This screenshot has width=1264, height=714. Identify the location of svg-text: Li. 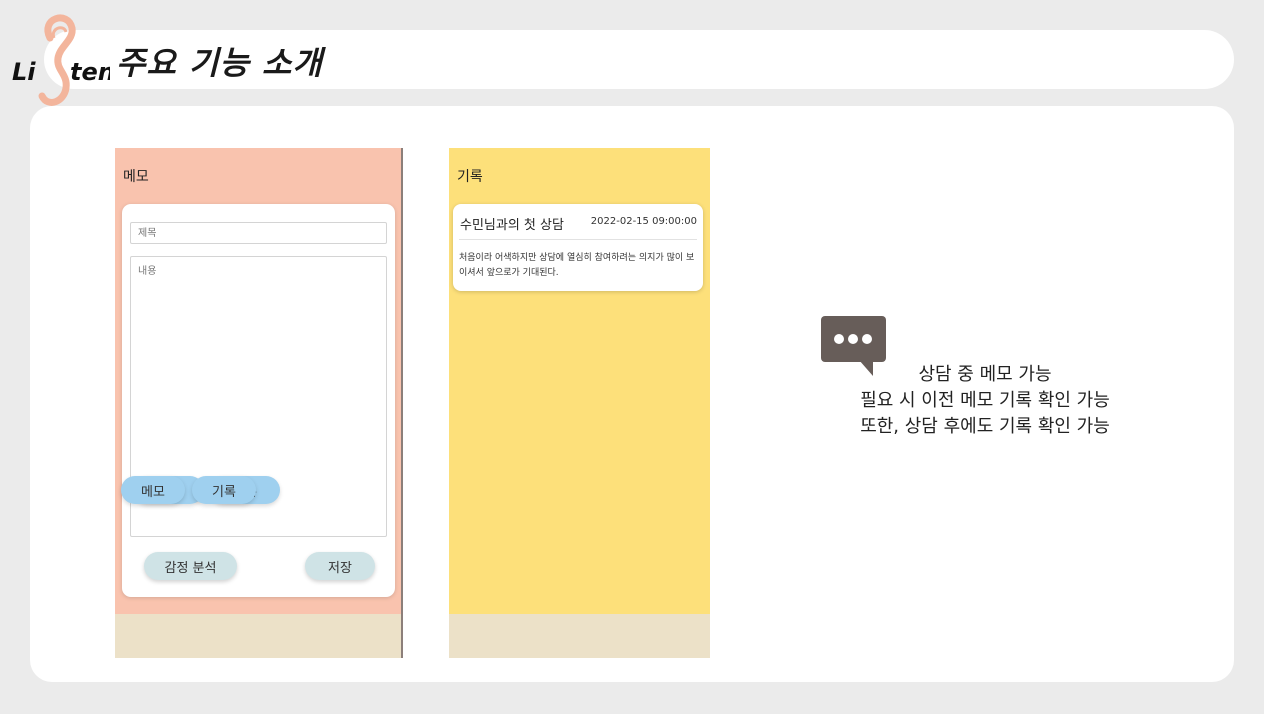
(24, 72).